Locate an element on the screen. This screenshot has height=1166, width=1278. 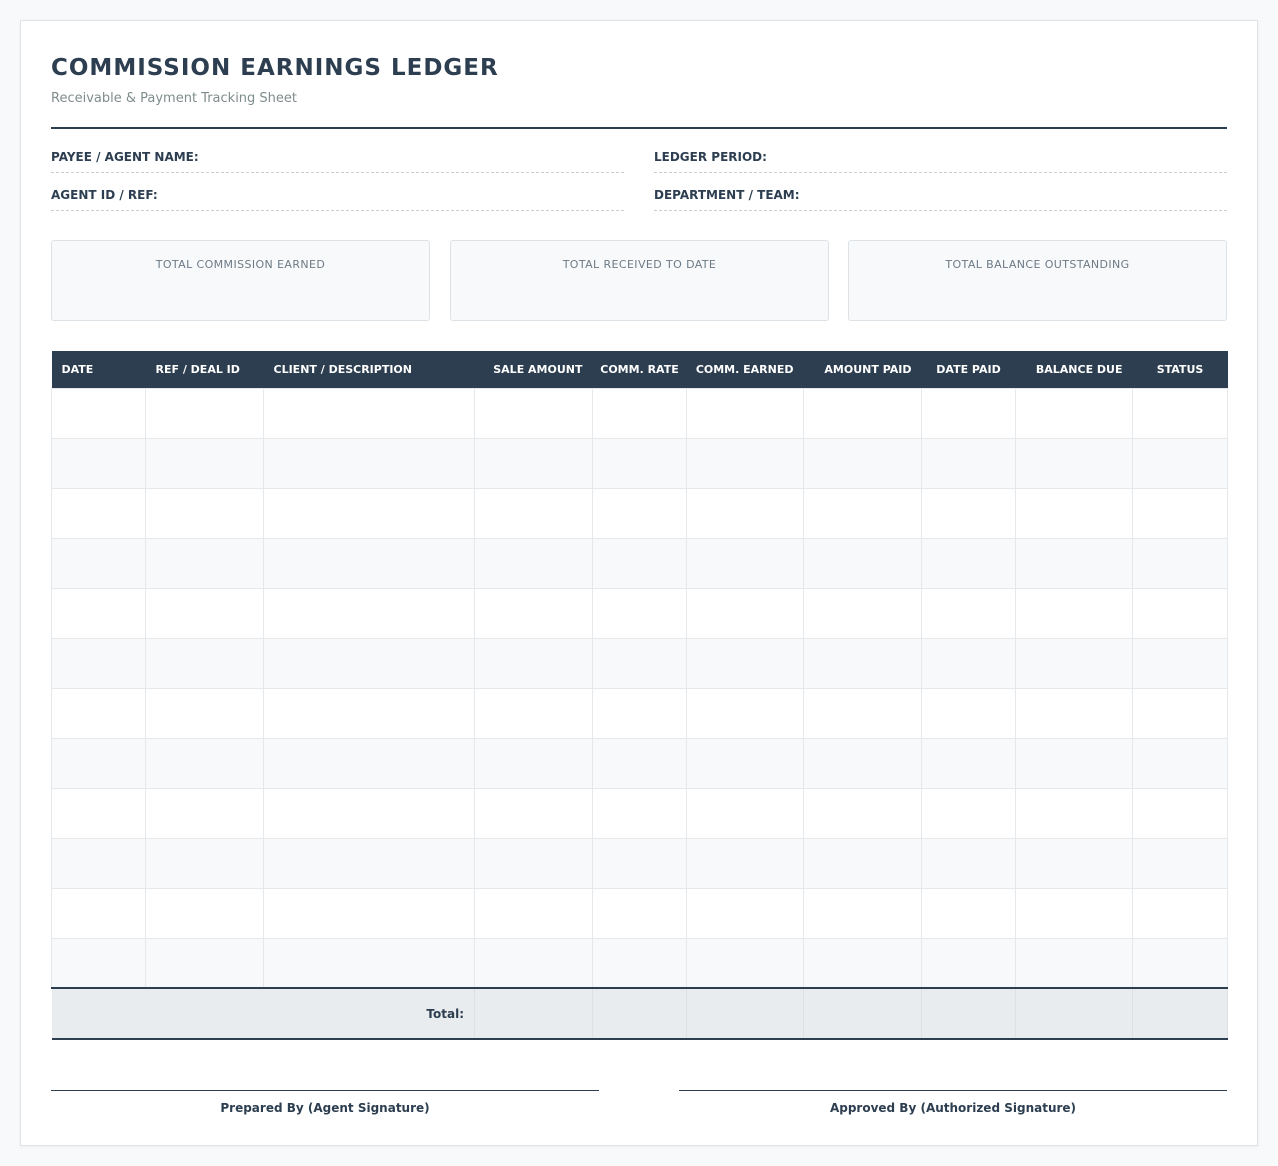
total-balance-due-cell is located at coordinates (1074, 1013).